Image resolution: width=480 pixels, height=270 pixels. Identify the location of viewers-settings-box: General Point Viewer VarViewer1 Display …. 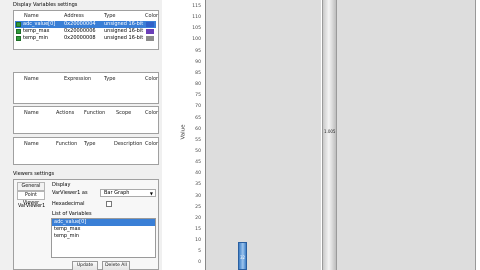
(86, 224).